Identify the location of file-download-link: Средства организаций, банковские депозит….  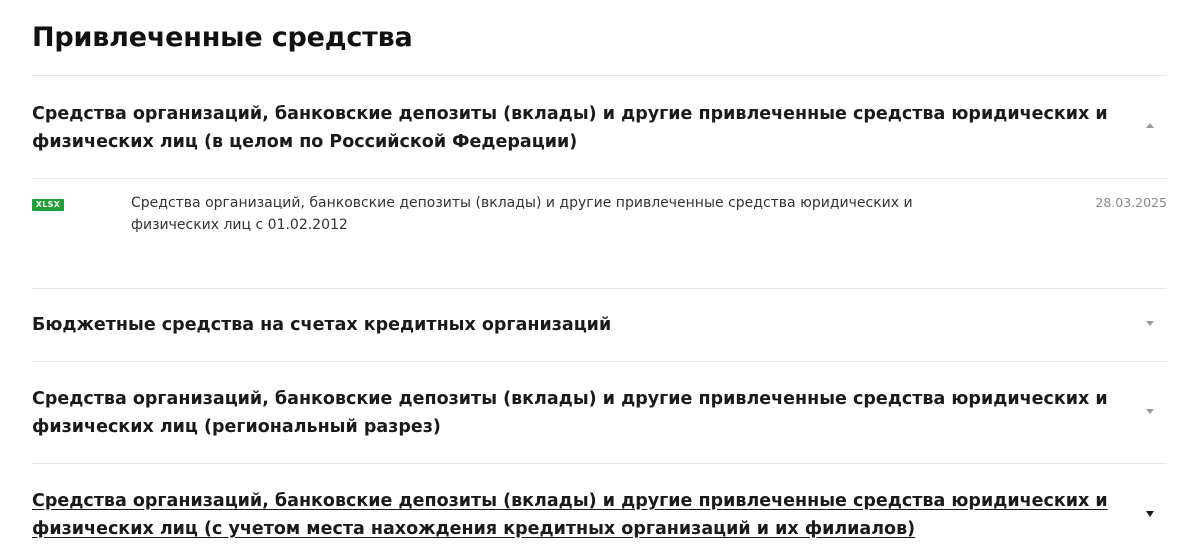
(551, 214).